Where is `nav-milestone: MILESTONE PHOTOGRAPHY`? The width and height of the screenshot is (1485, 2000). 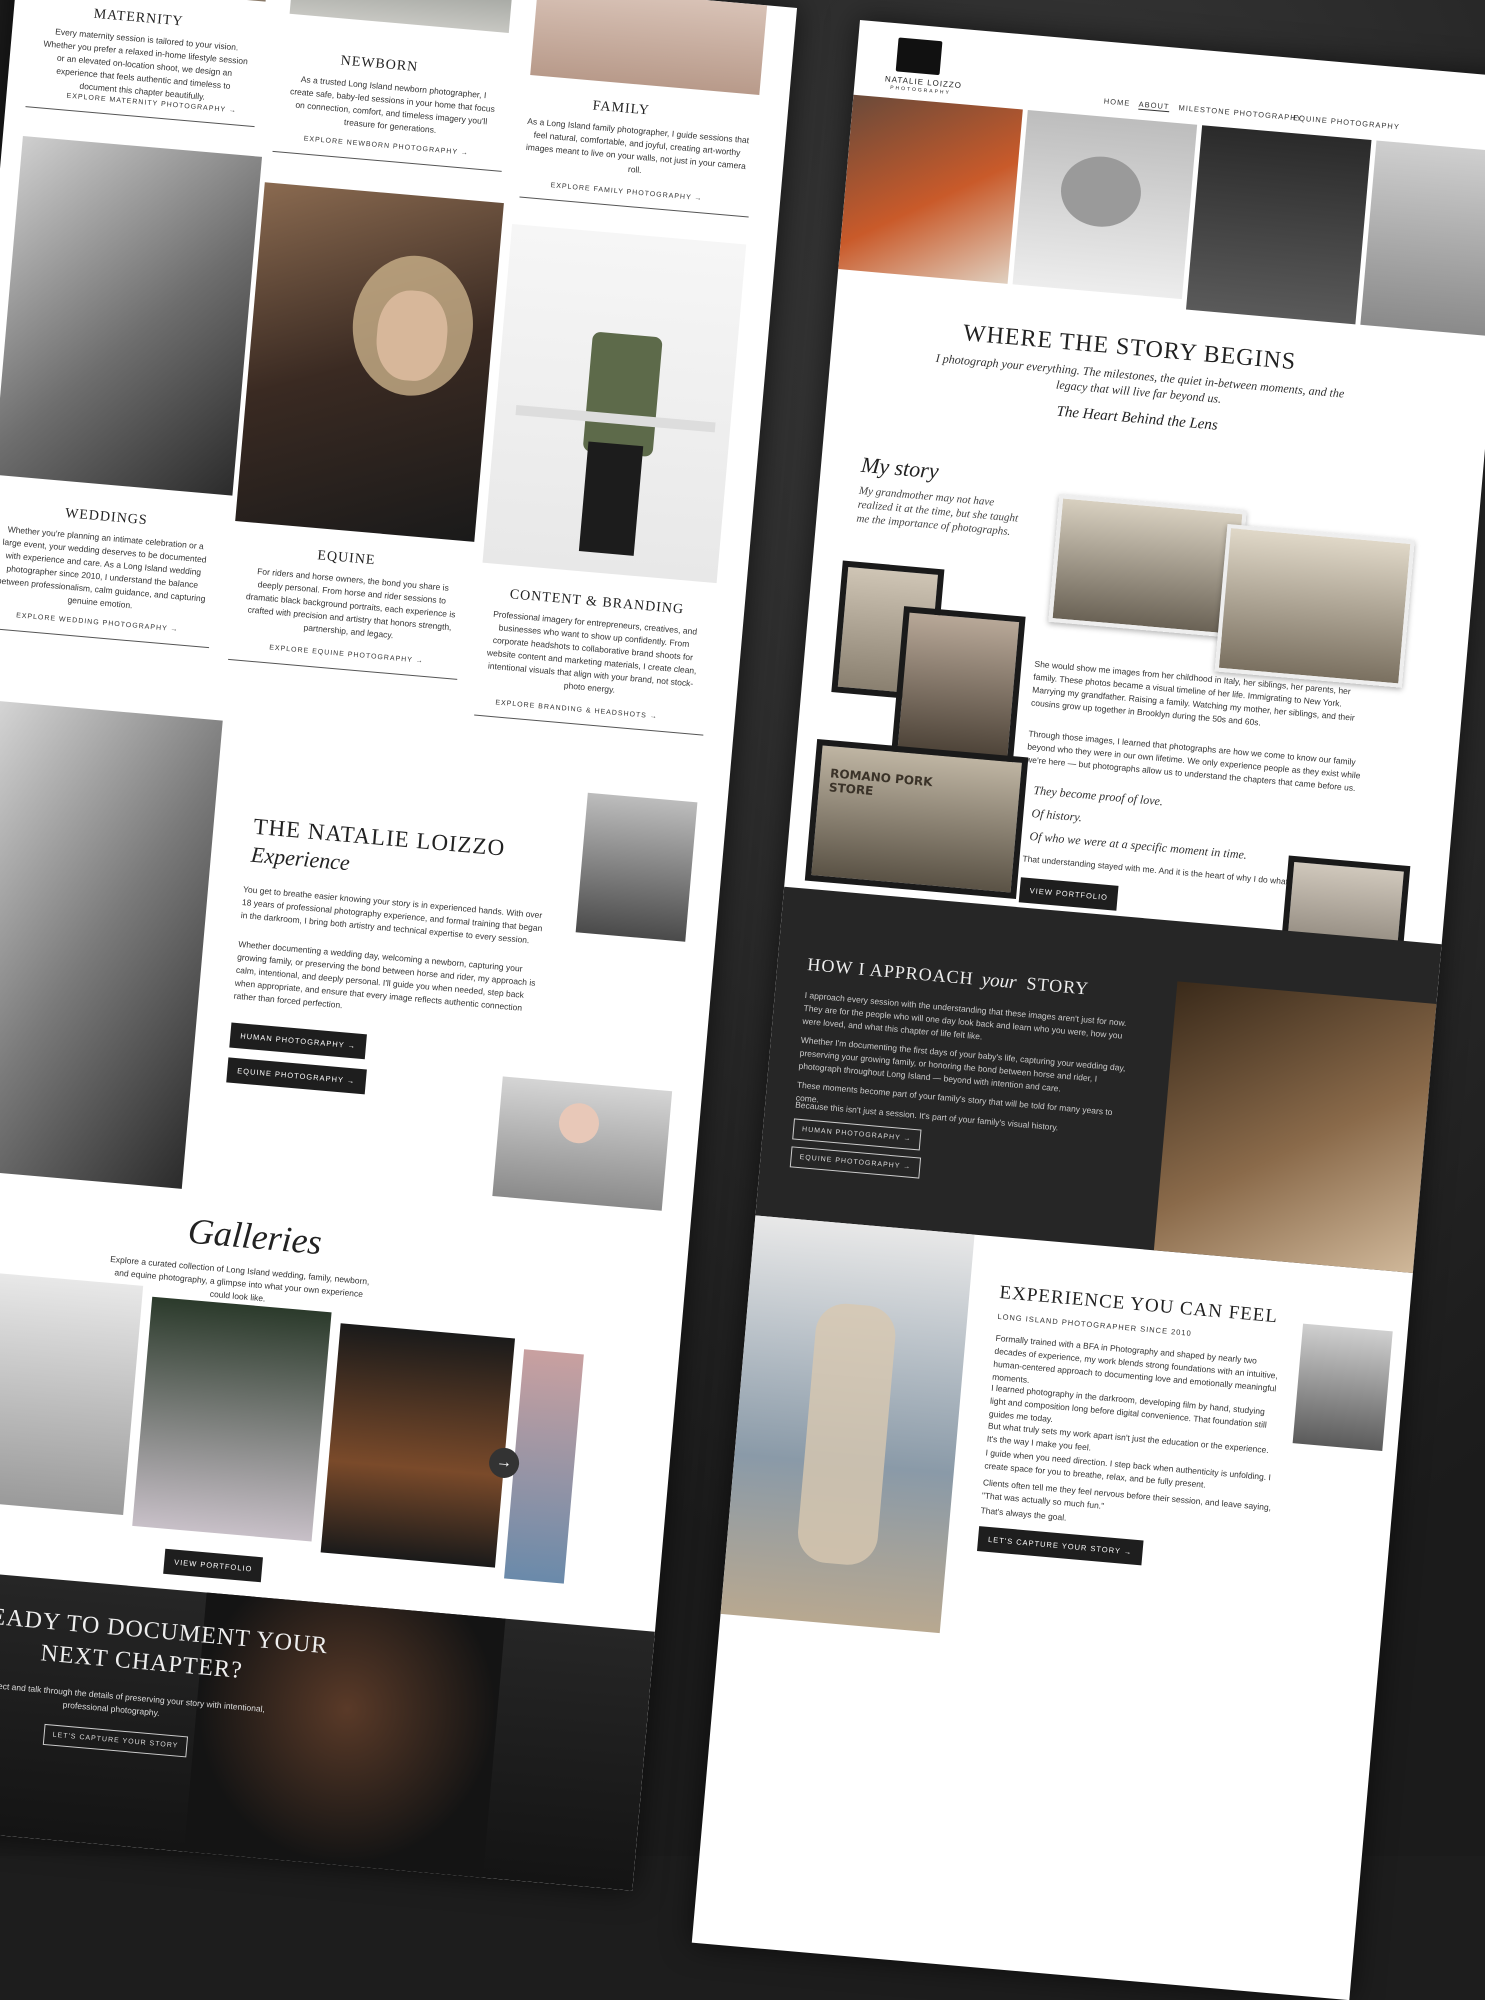
nav-milestone: MILESTONE PHOTOGRAPHY is located at coordinates (1240, 113).